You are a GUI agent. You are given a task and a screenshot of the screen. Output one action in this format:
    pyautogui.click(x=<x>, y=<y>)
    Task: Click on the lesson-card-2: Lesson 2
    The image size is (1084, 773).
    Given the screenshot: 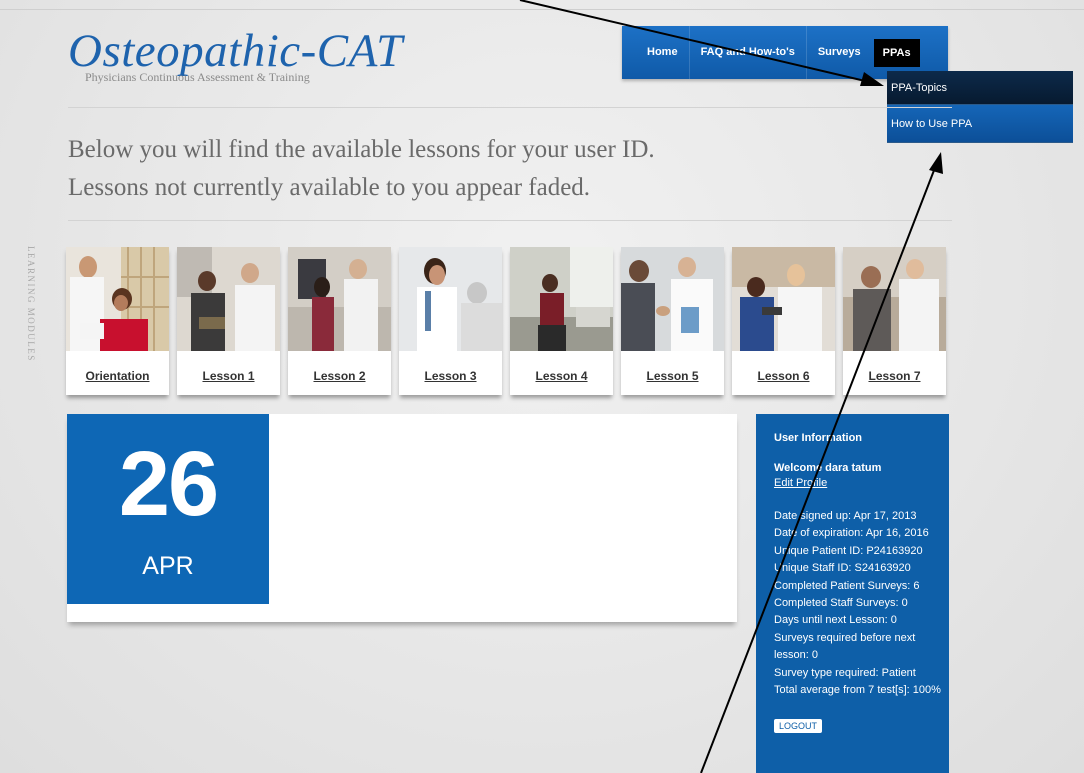 What is the action you would take?
    pyautogui.click(x=339, y=321)
    